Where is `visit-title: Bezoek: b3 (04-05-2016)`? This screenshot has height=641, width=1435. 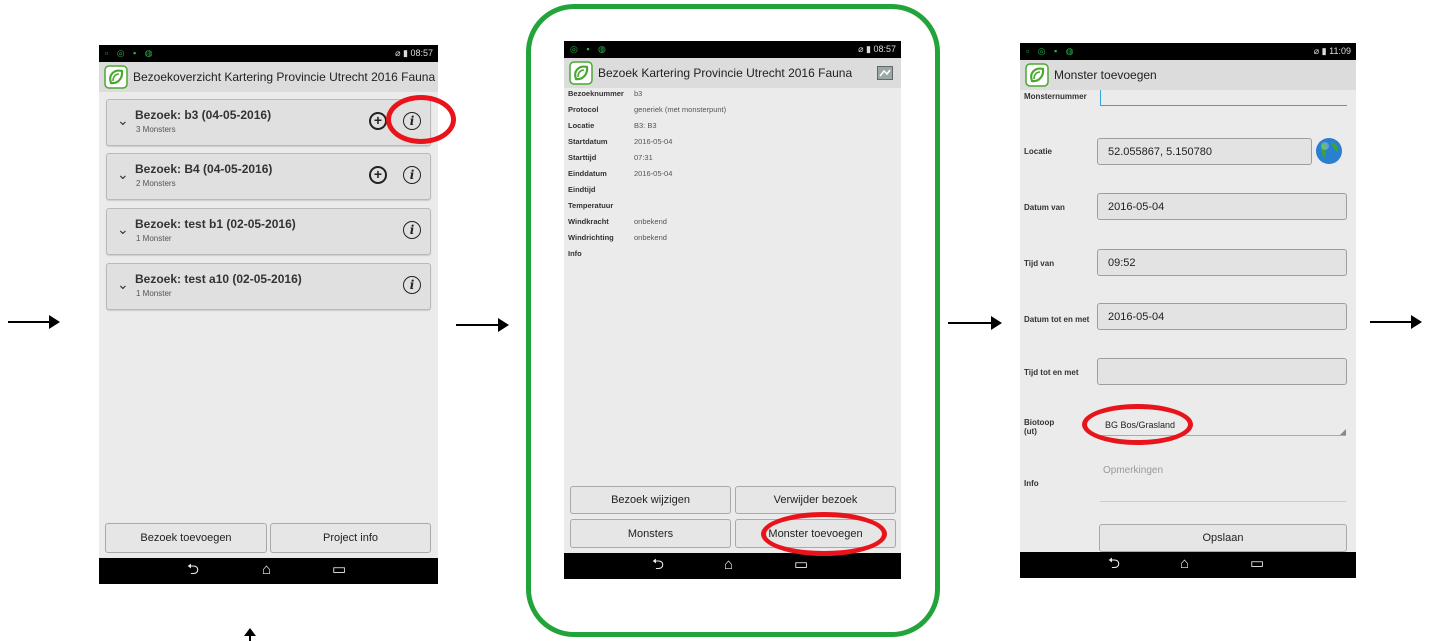
visit-title: Bezoek: b3 (04-05-2016) is located at coordinates (203, 115).